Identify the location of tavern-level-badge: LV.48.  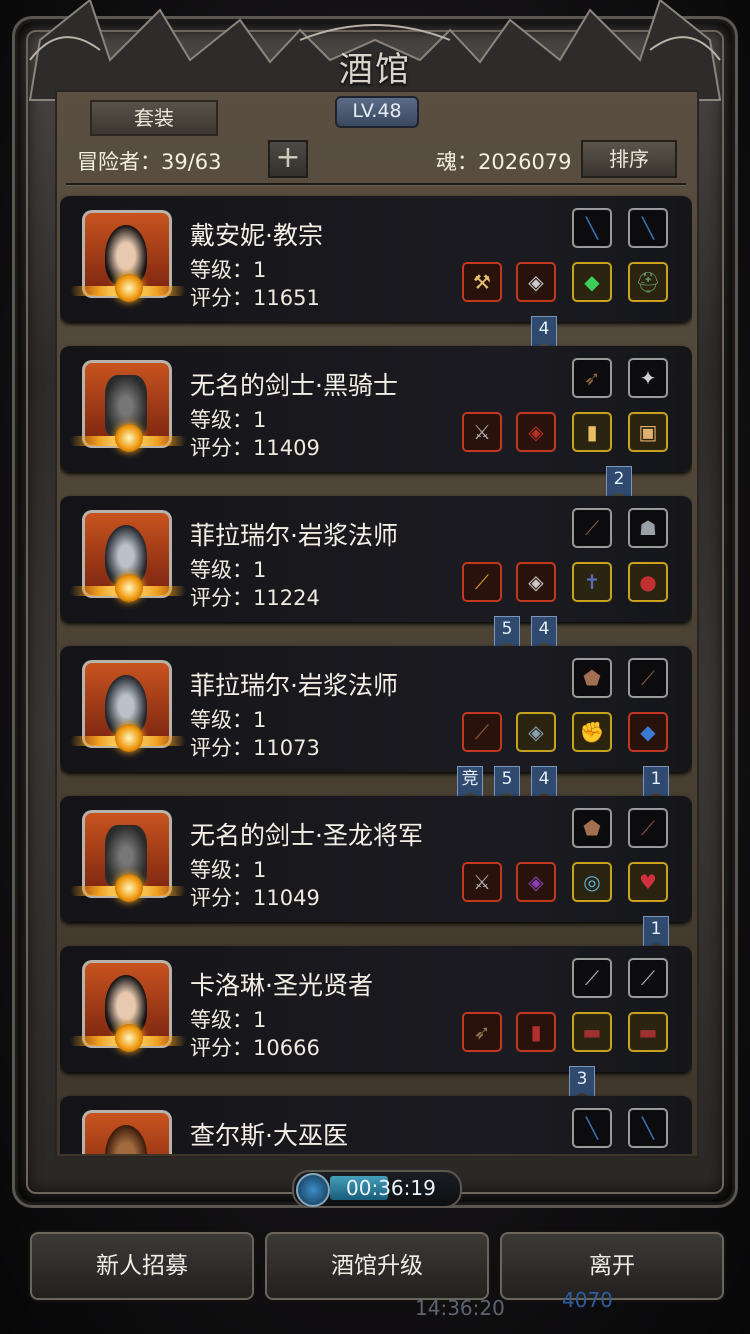
(377, 112).